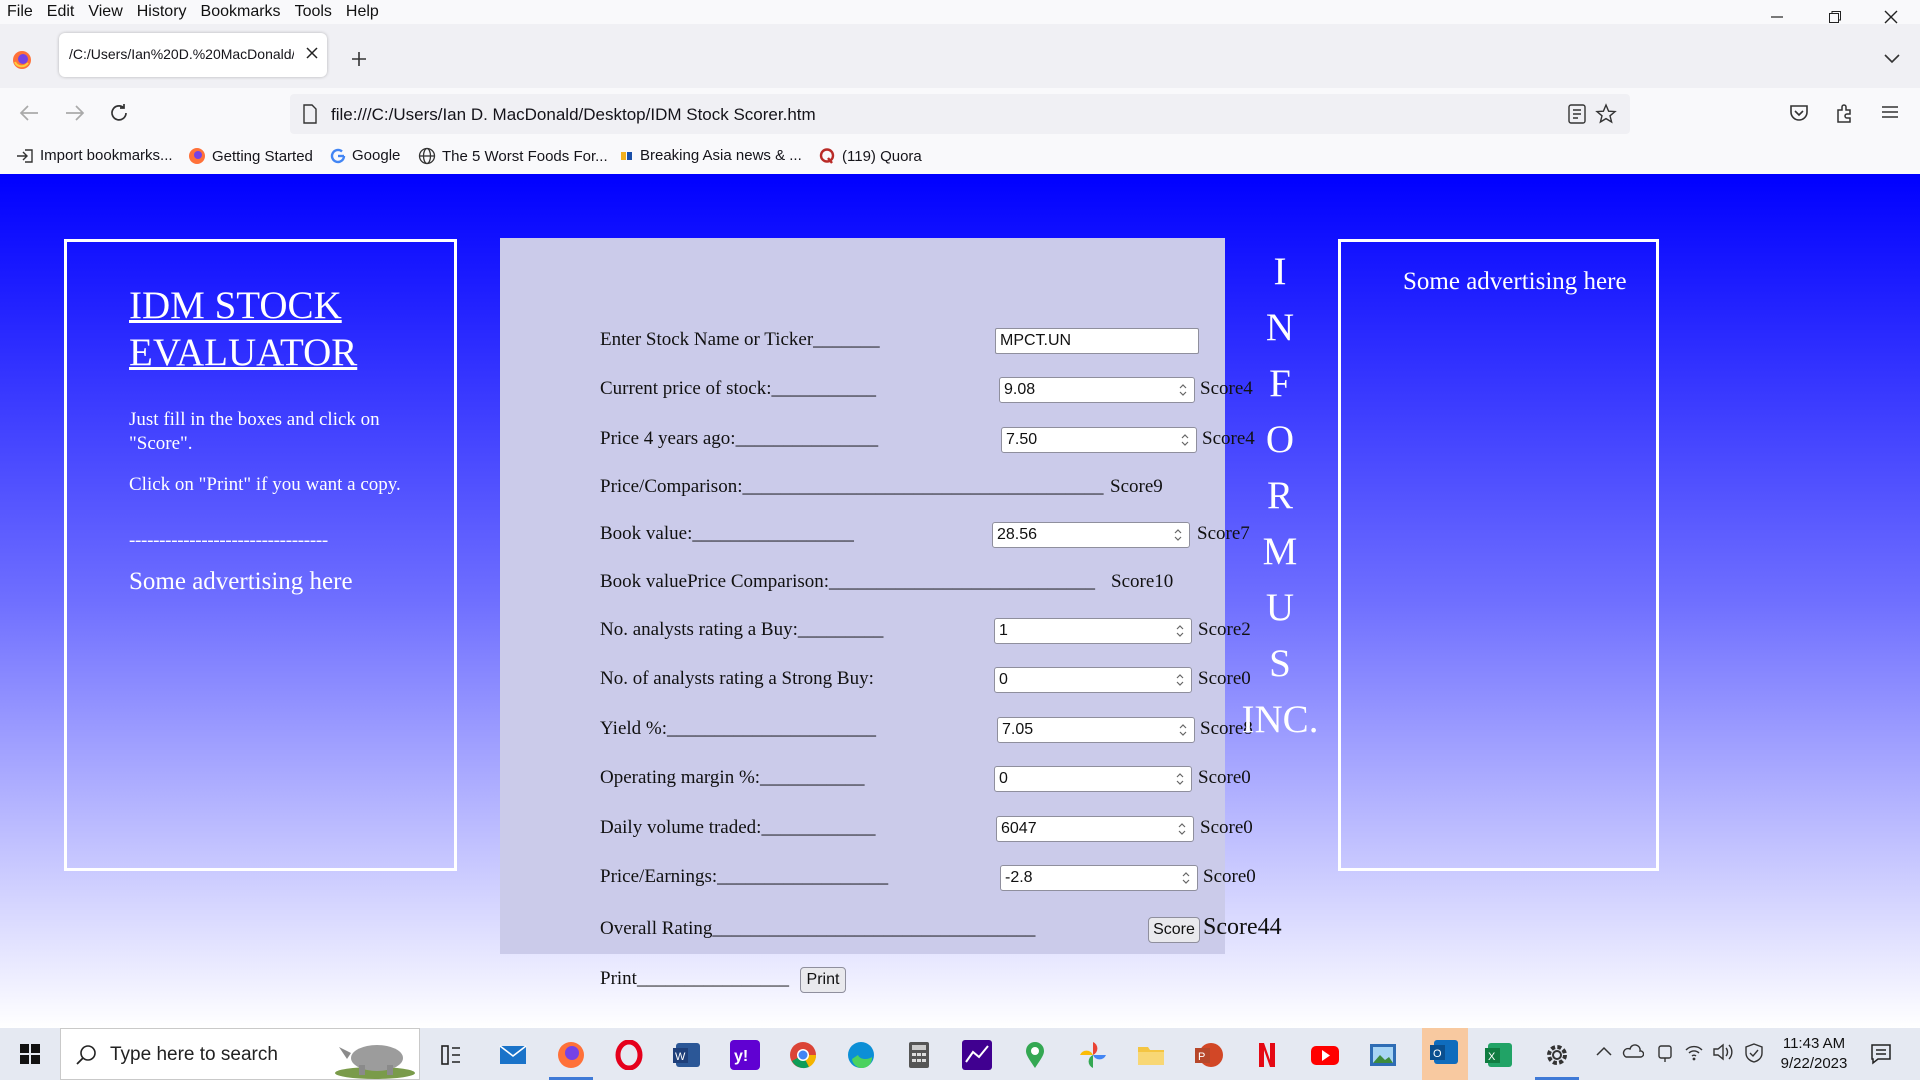 This screenshot has height=1080, width=1920. I want to click on menu-edit: Edit, so click(61, 12).